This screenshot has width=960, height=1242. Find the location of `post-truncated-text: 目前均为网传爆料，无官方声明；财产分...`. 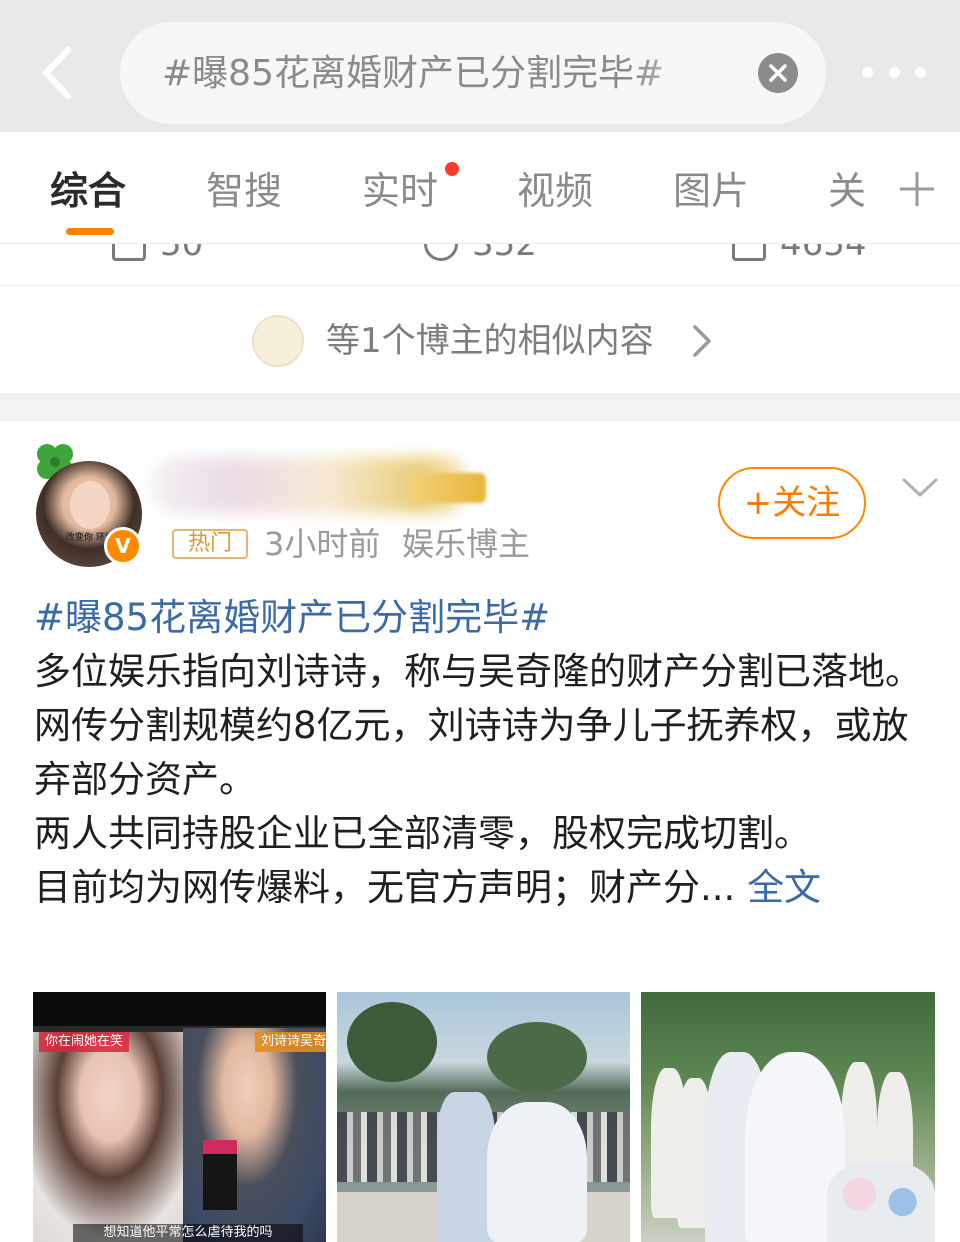

post-truncated-text: 目前均为网传爆料，无官方声明；财产分... is located at coordinates (385, 887).